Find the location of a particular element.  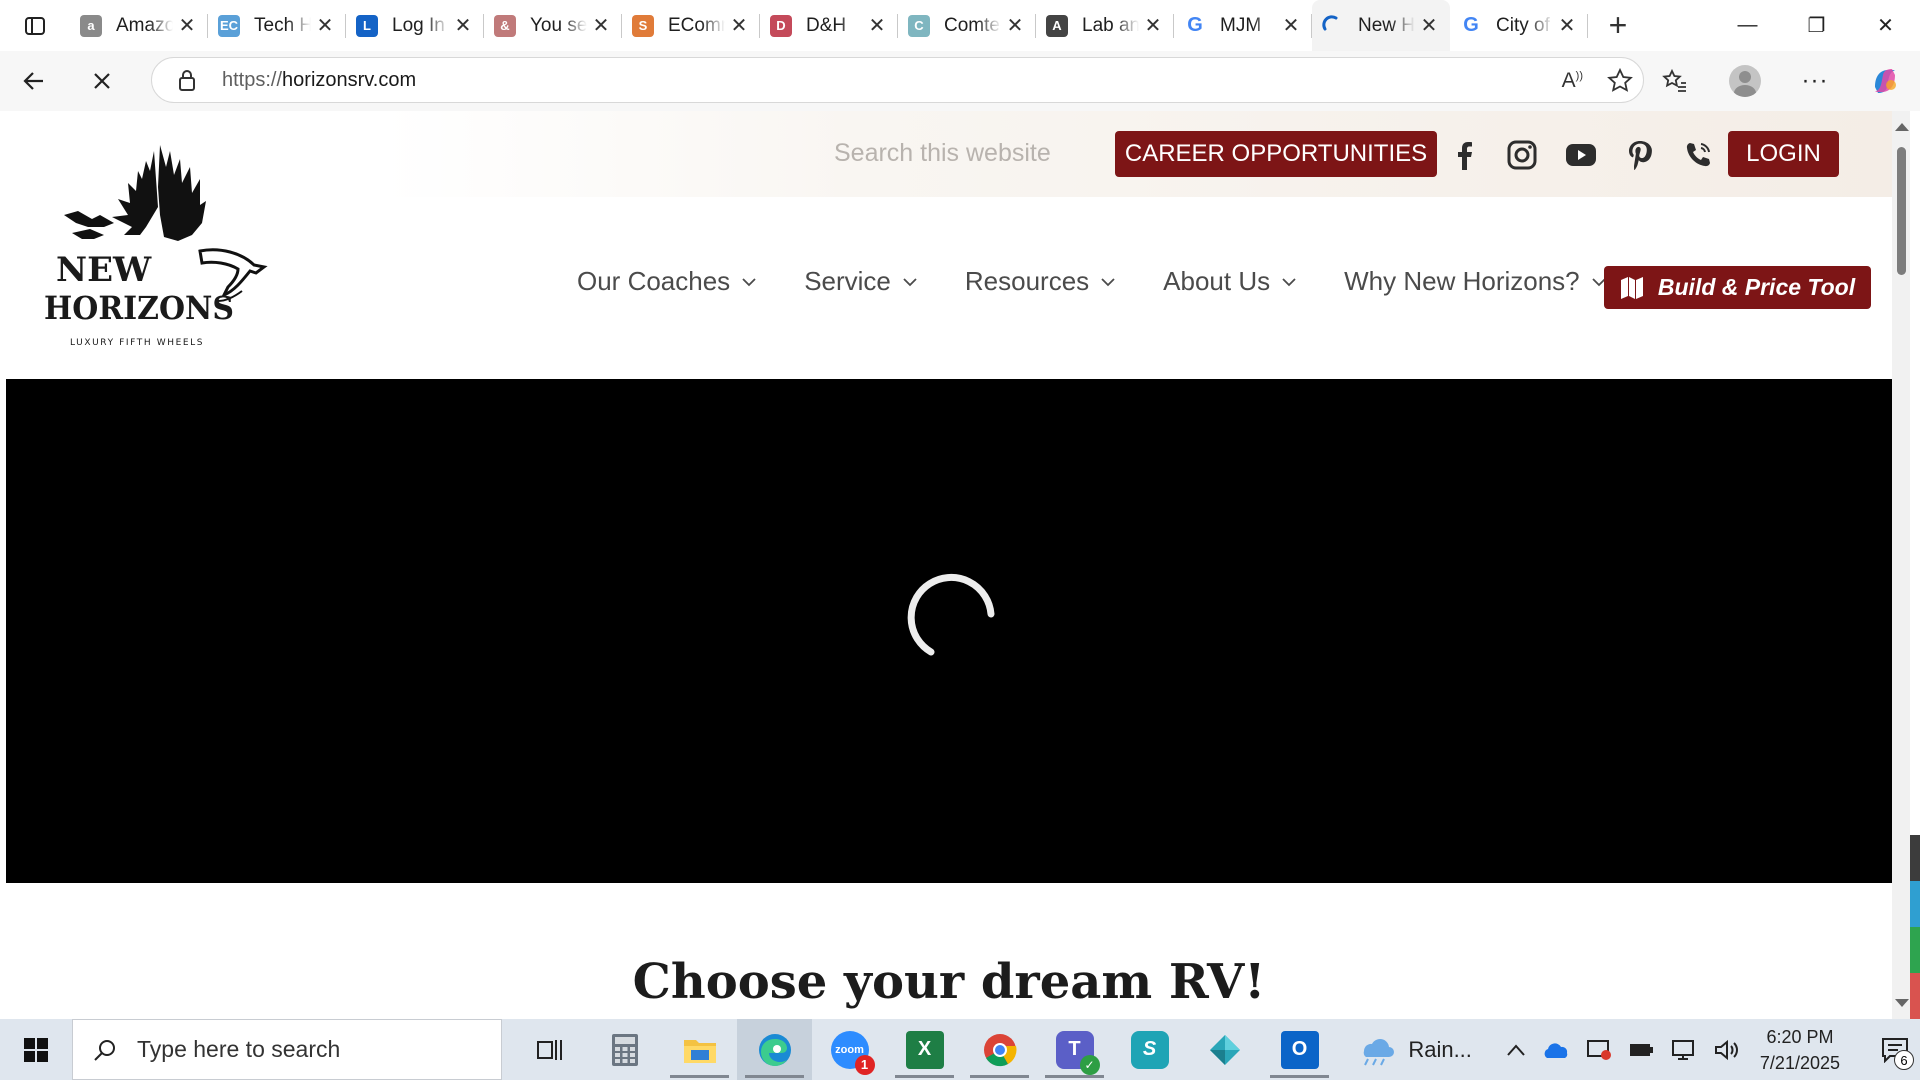

read-aloud-icon: A)) is located at coordinates (1572, 81).